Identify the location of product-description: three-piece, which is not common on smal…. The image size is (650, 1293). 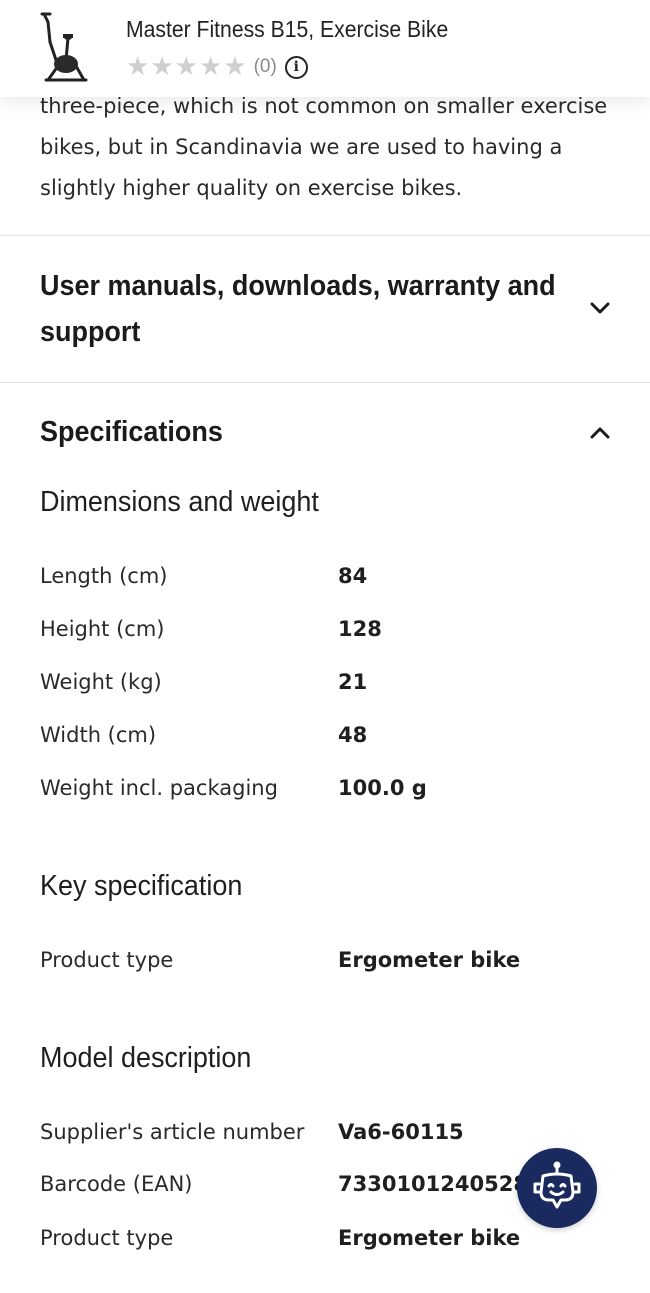
(324, 147).